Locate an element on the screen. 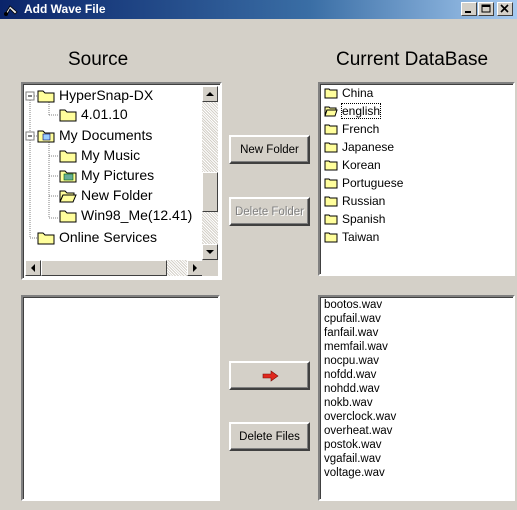 Image resolution: width=517 pixels, height=510 pixels. source-heading: Source is located at coordinates (98, 59).